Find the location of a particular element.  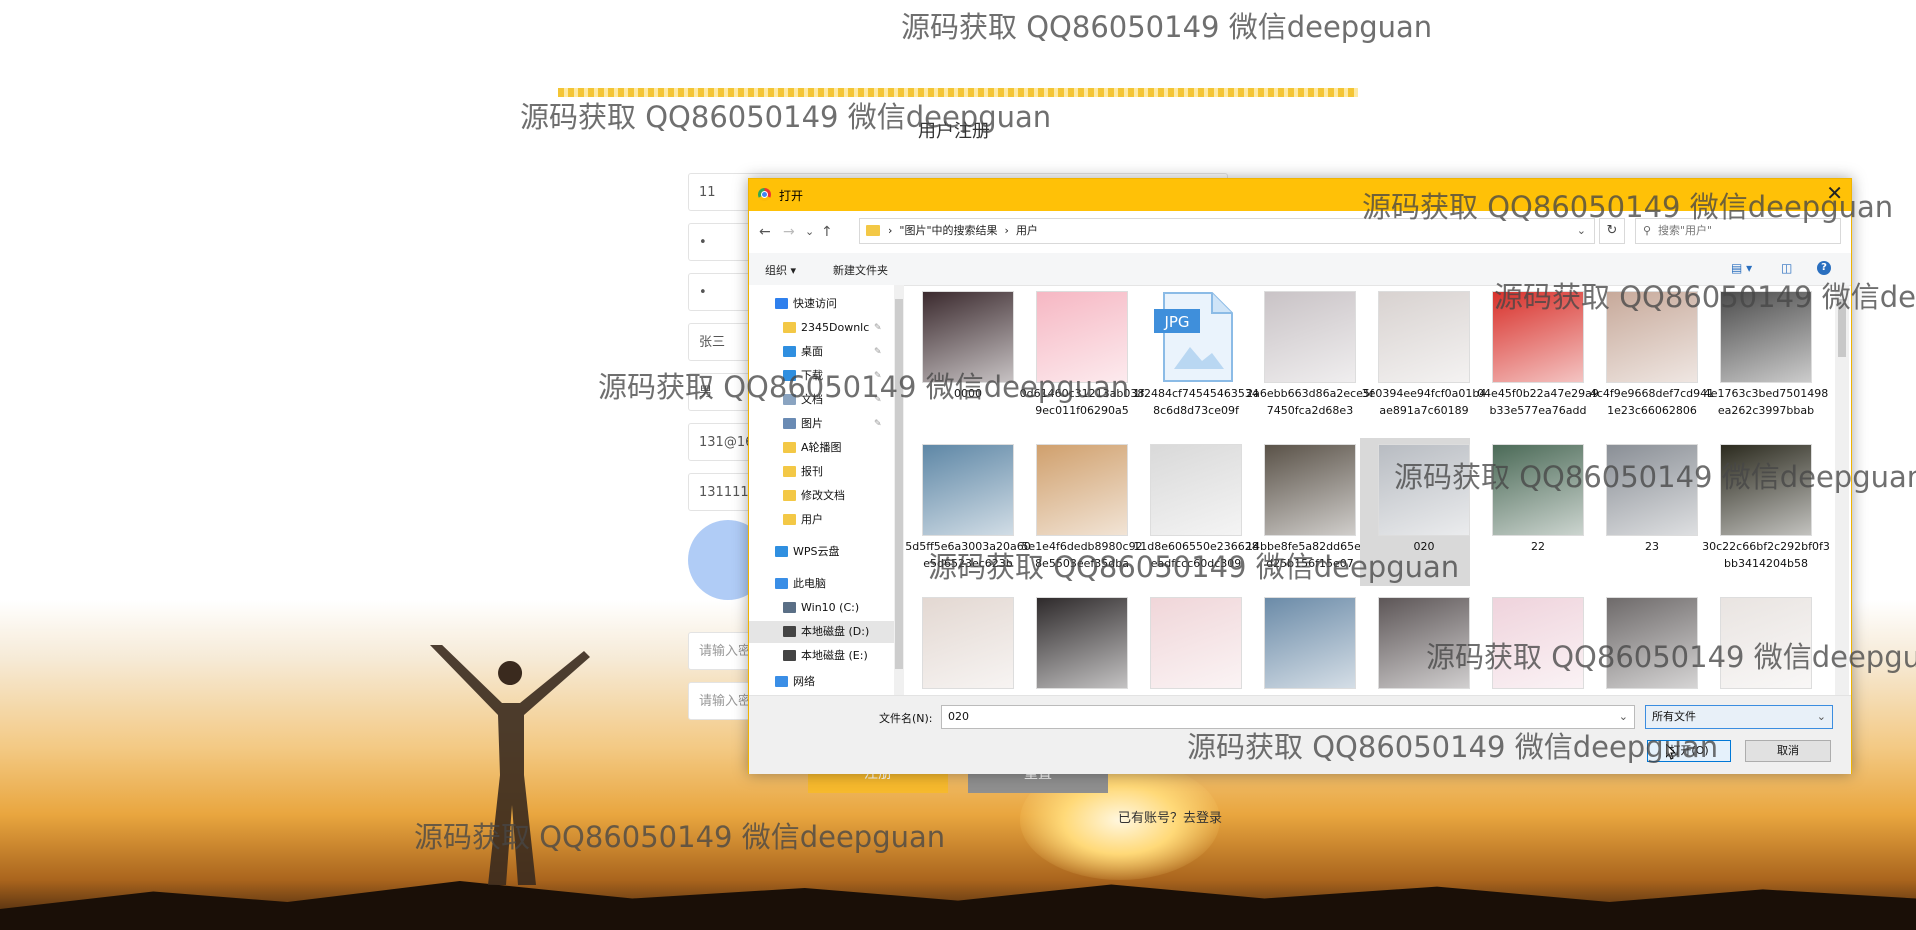

sidebar-item: 文档 ✎ is located at coordinates (821, 400).